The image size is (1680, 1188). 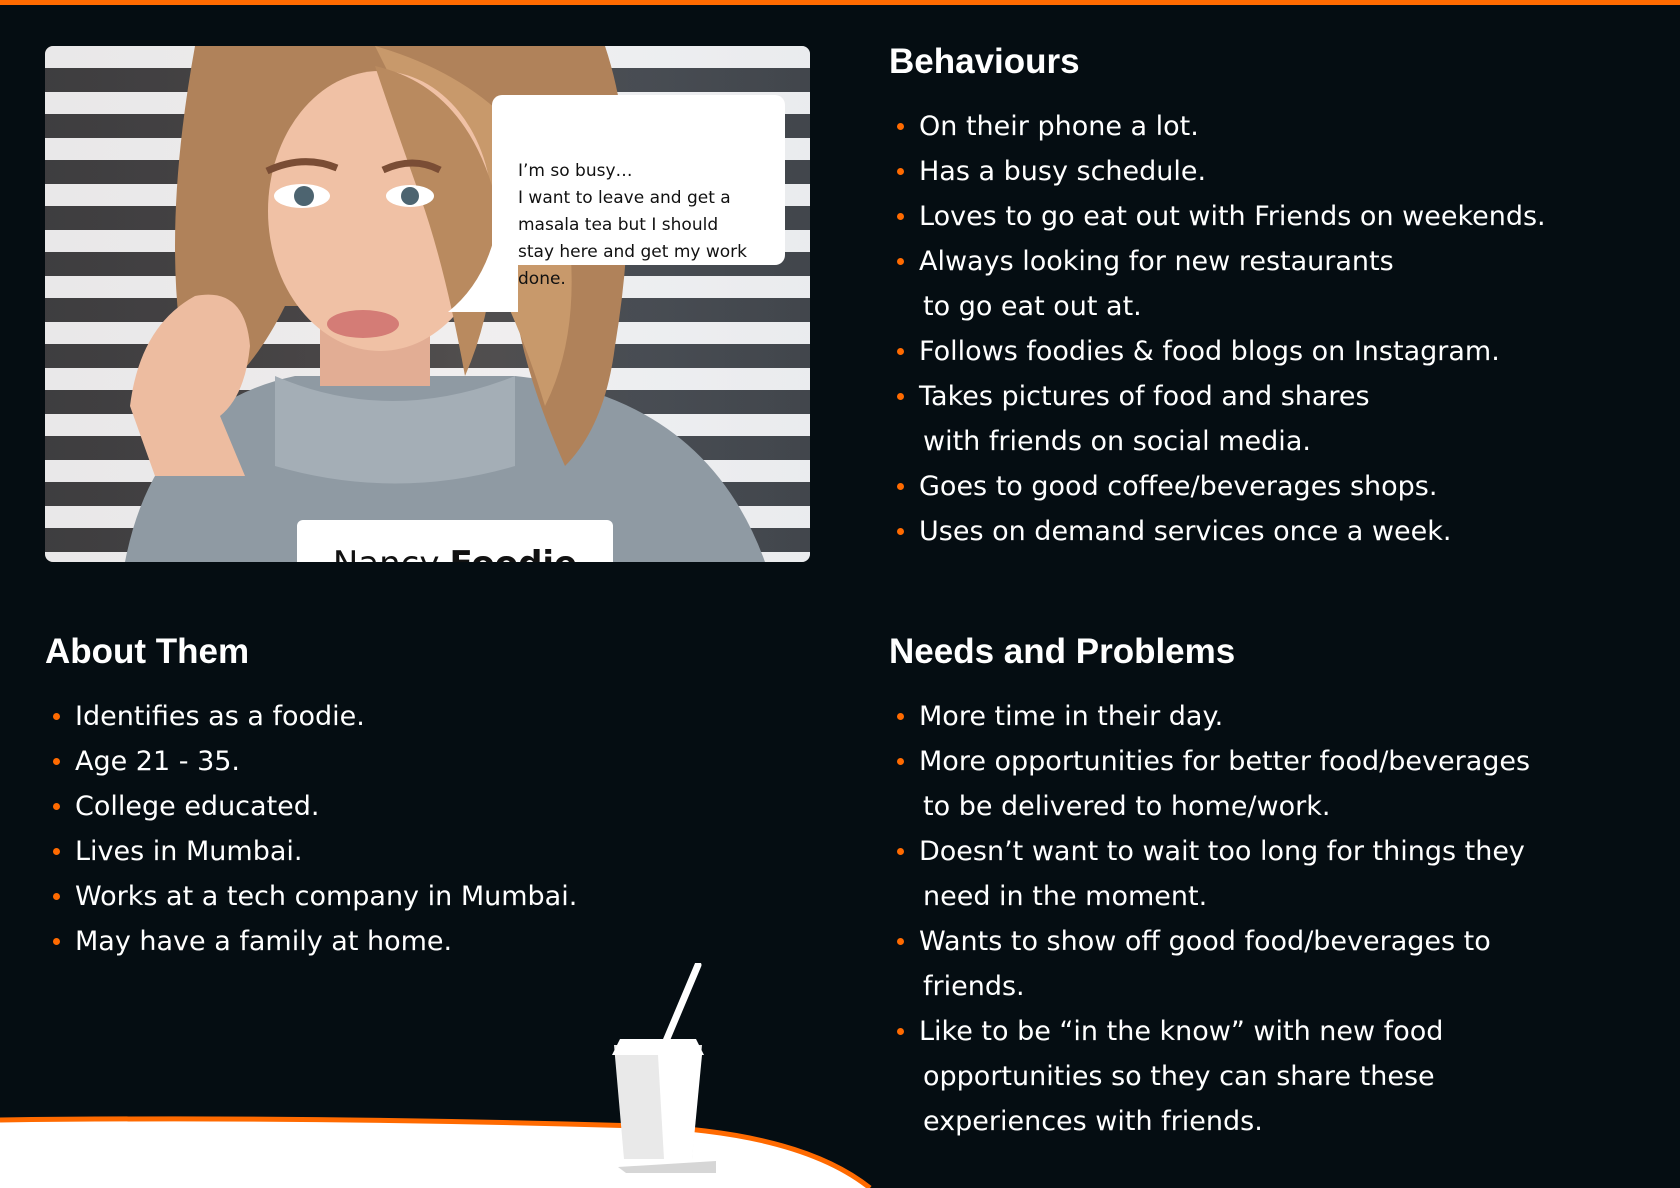 I want to click on about-item: Lives in Mumbai., so click(x=311, y=851).